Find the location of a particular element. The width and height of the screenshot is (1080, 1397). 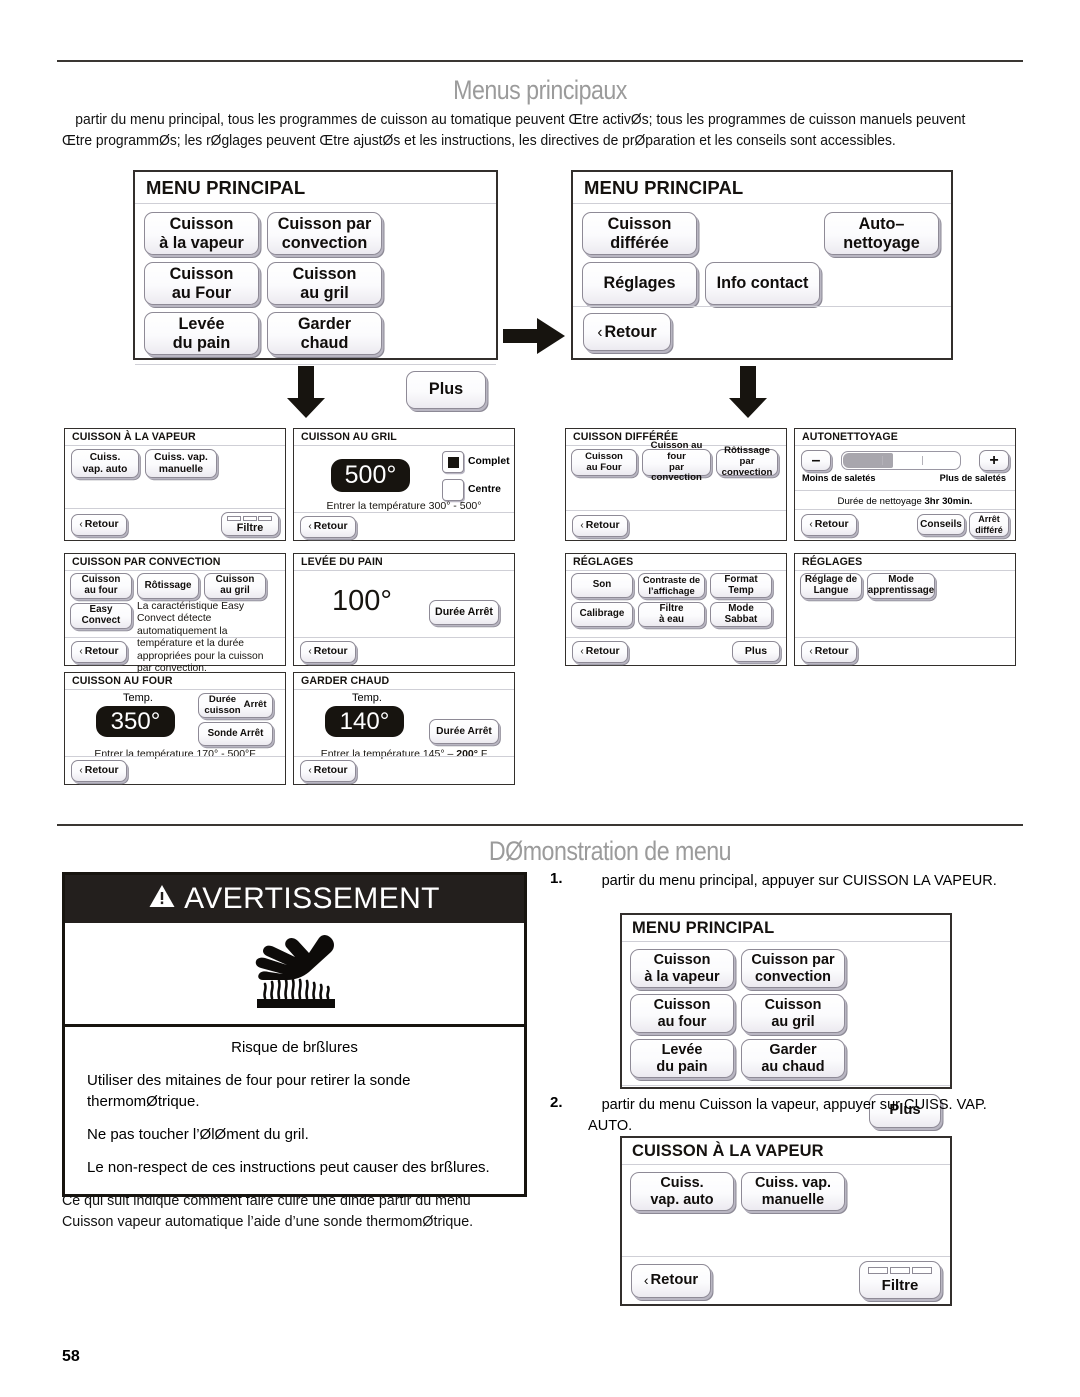

warning-line-2: Ne pas toucher l’ØlØment du gril. is located at coordinates (198, 1134).